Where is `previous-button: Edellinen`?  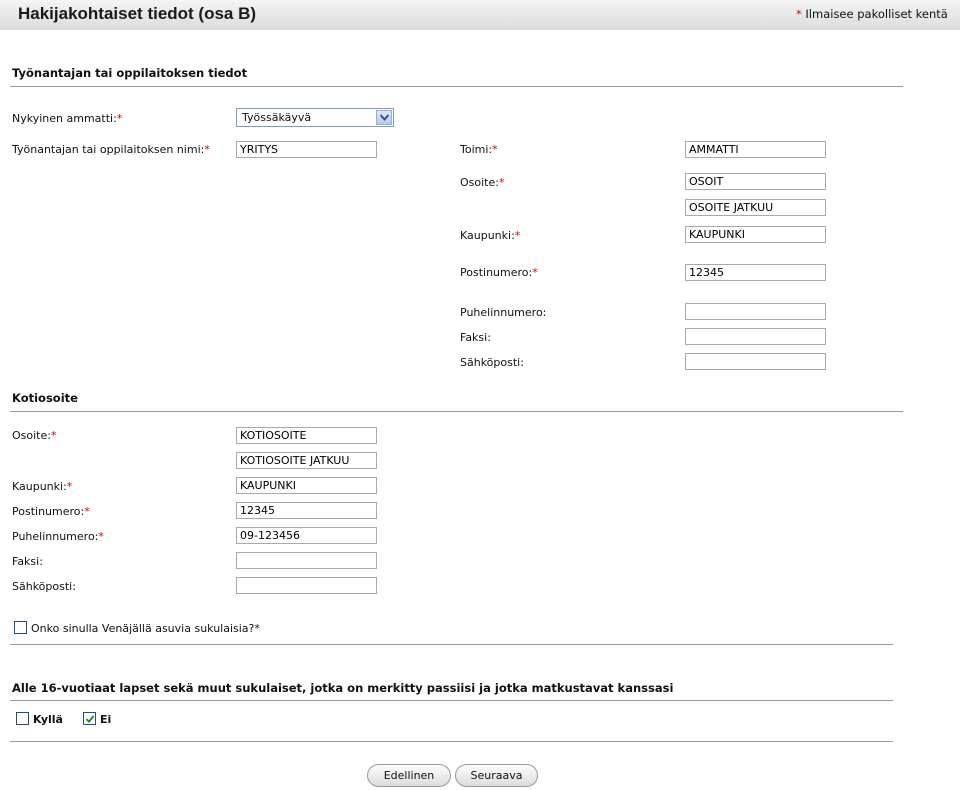 previous-button: Edellinen is located at coordinates (409, 775).